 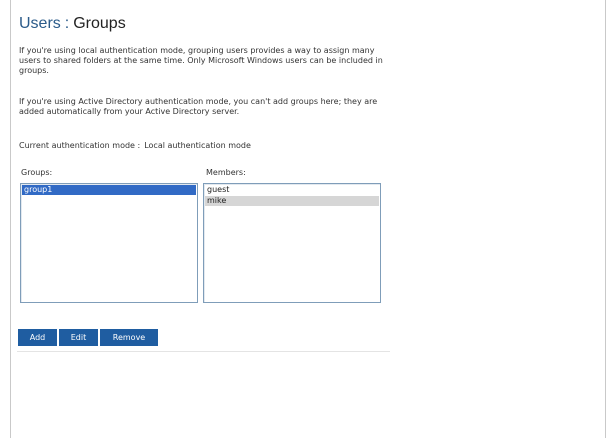 What do you see at coordinates (292, 243) in the screenshot?
I see `members-listbox: guest mike` at bounding box center [292, 243].